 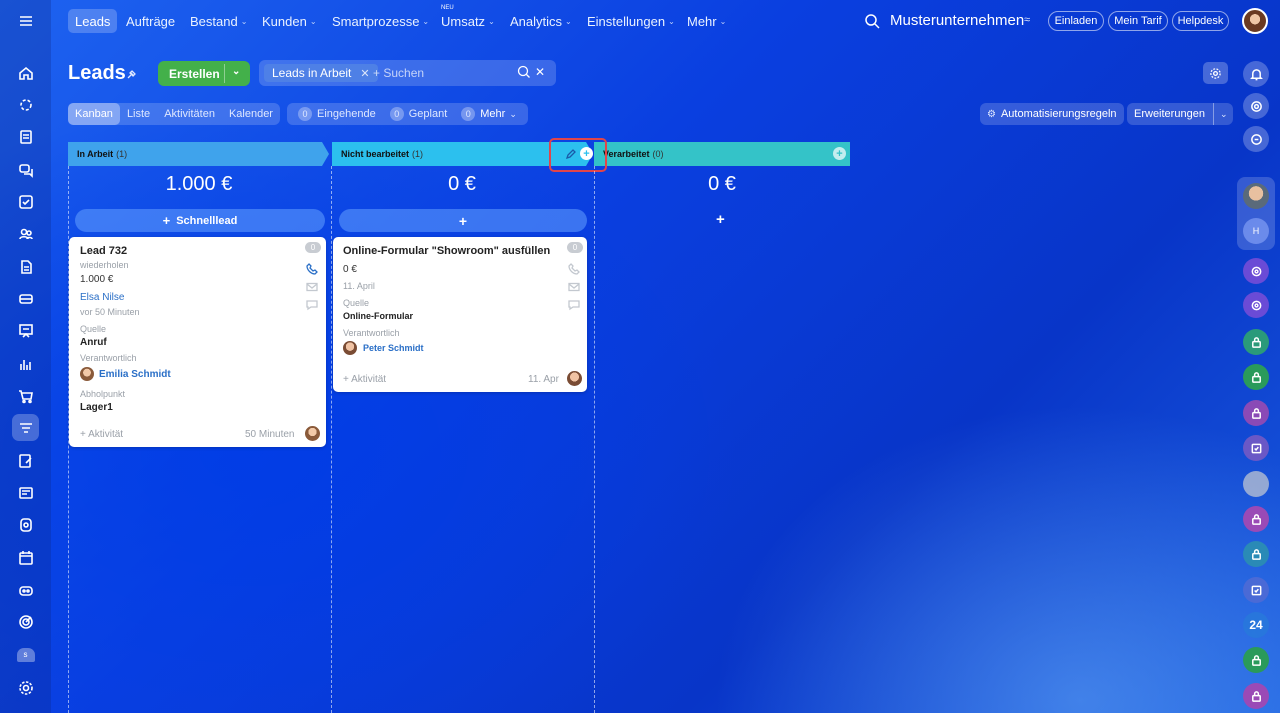 What do you see at coordinates (722, 154) in the screenshot?
I see `column-header-verarbeitet: Verarbeitet (0)` at bounding box center [722, 154].